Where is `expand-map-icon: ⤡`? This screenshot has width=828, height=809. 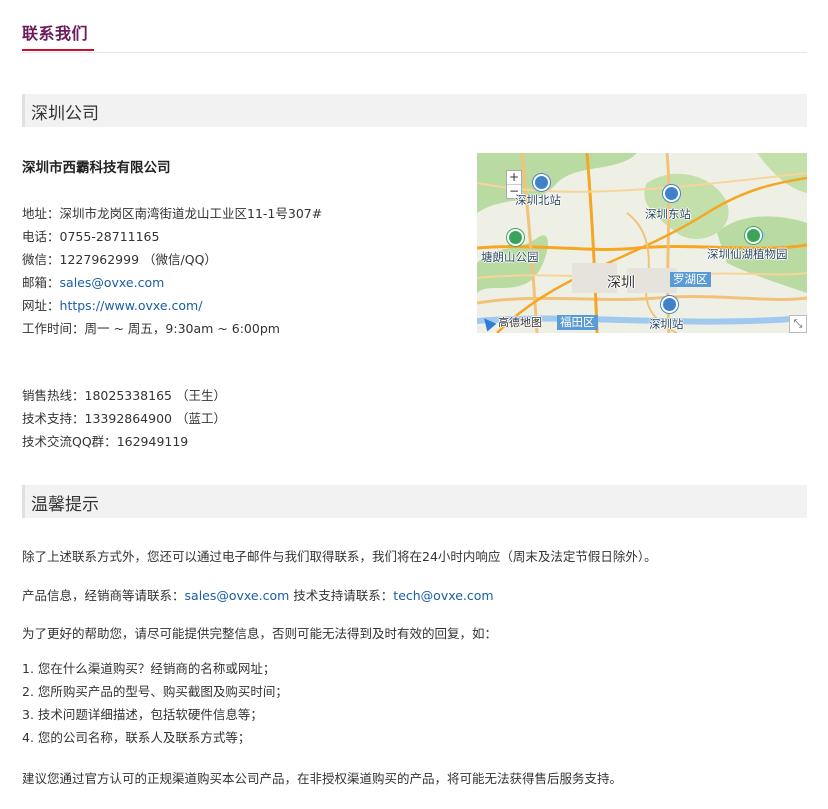
expand-map-icon: ⤡ is located at coordinates (798, 324).